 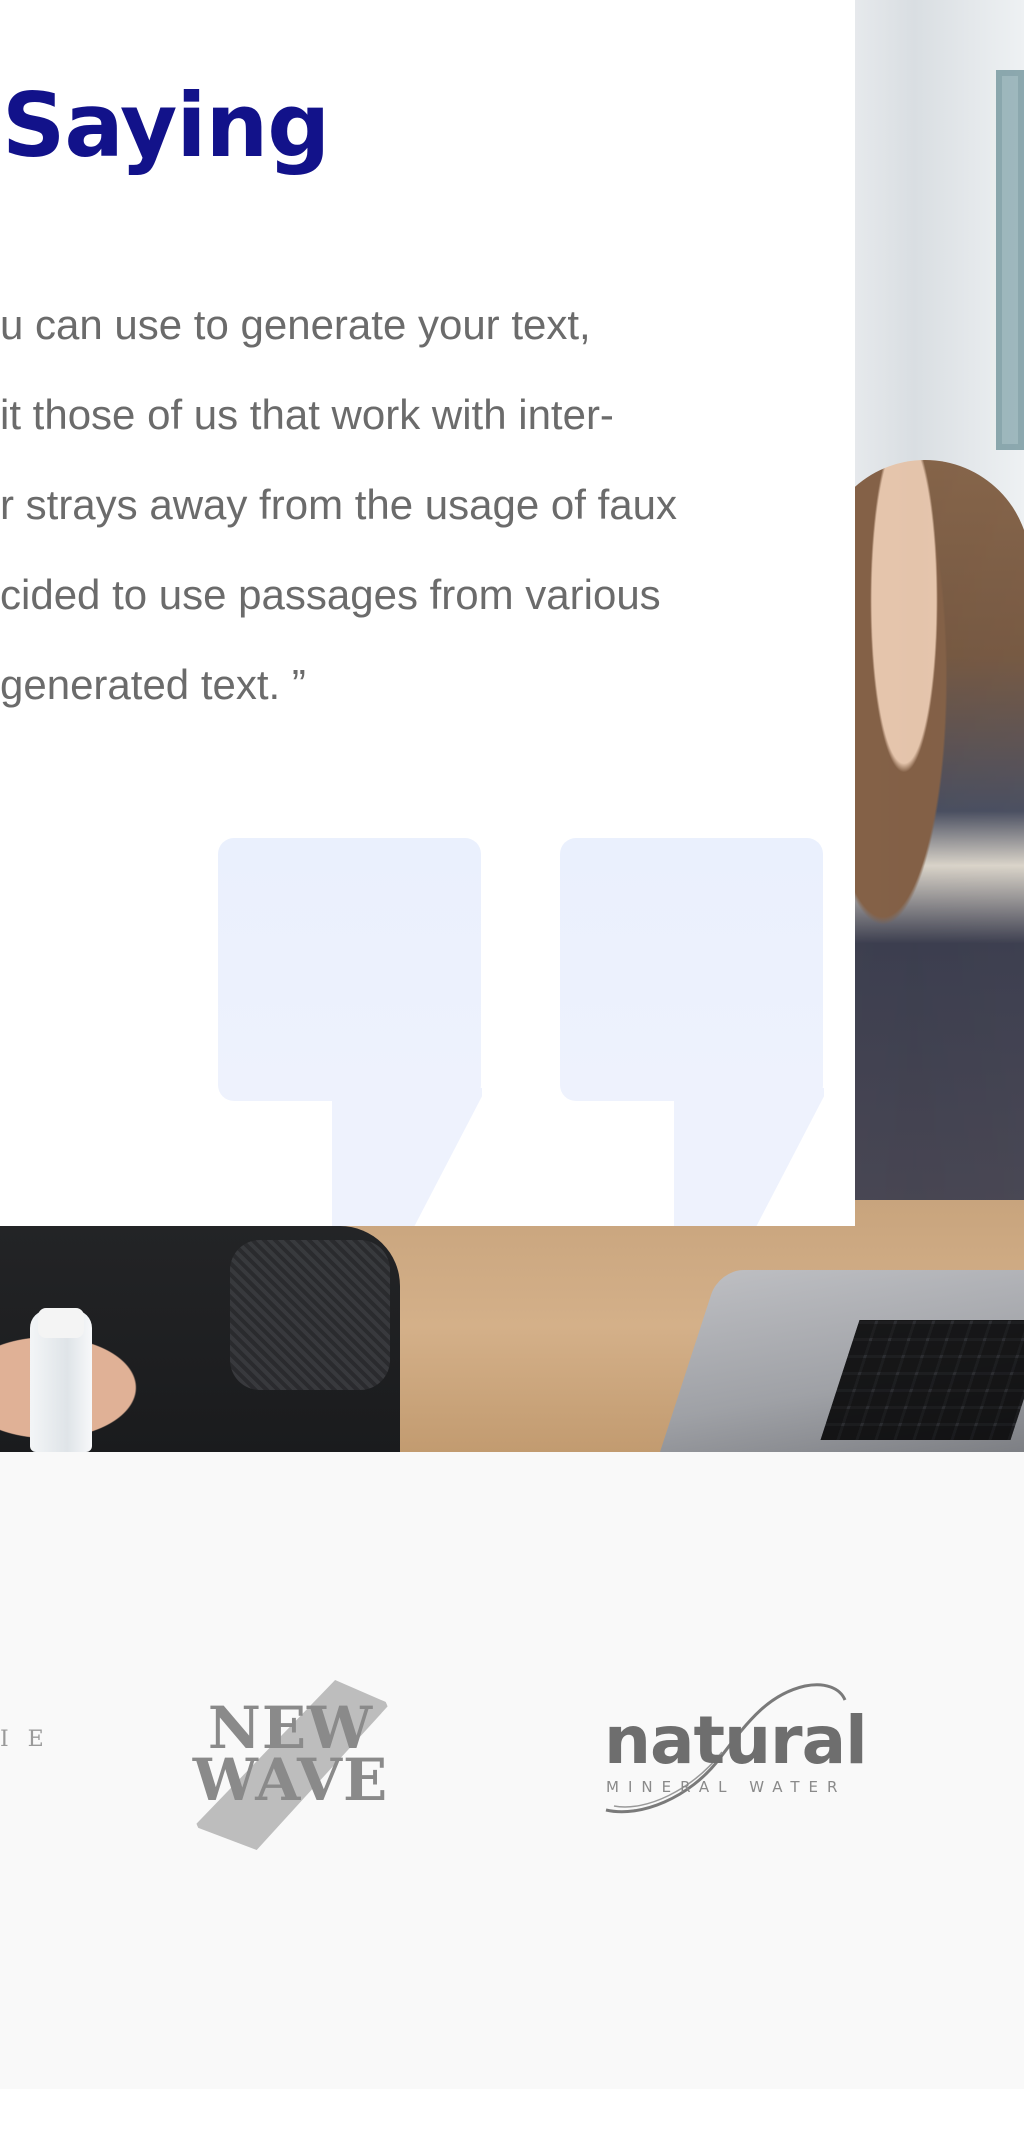 I want to click on logo-word: natural, so click(x=736, y=1740).